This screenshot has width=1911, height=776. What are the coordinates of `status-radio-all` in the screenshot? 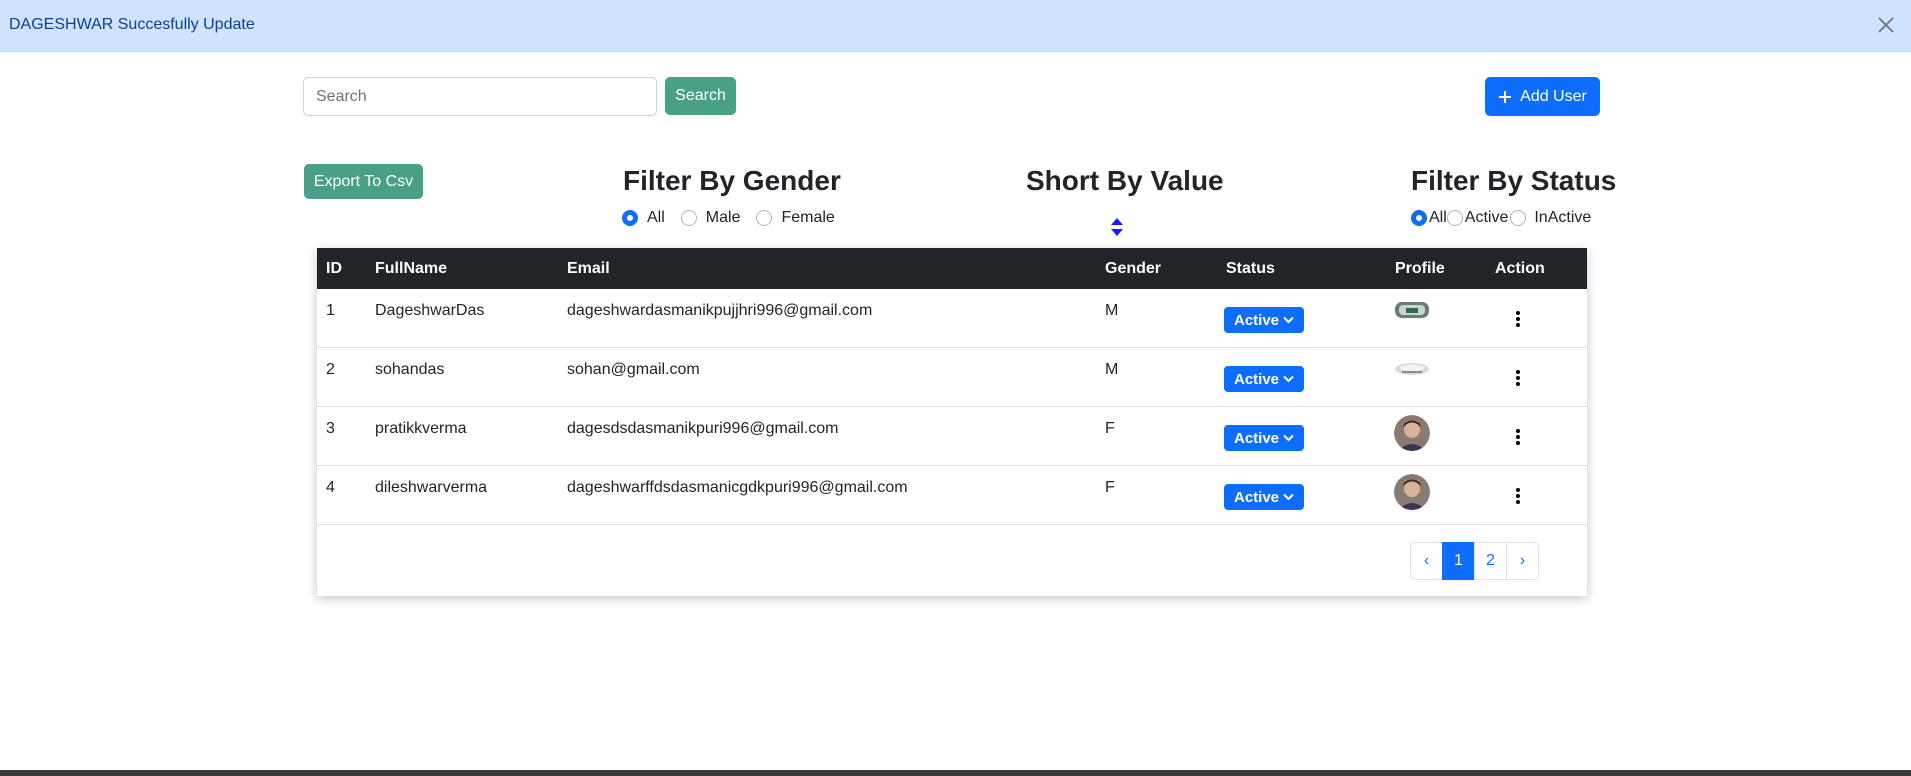 It's located at (1419, 218).